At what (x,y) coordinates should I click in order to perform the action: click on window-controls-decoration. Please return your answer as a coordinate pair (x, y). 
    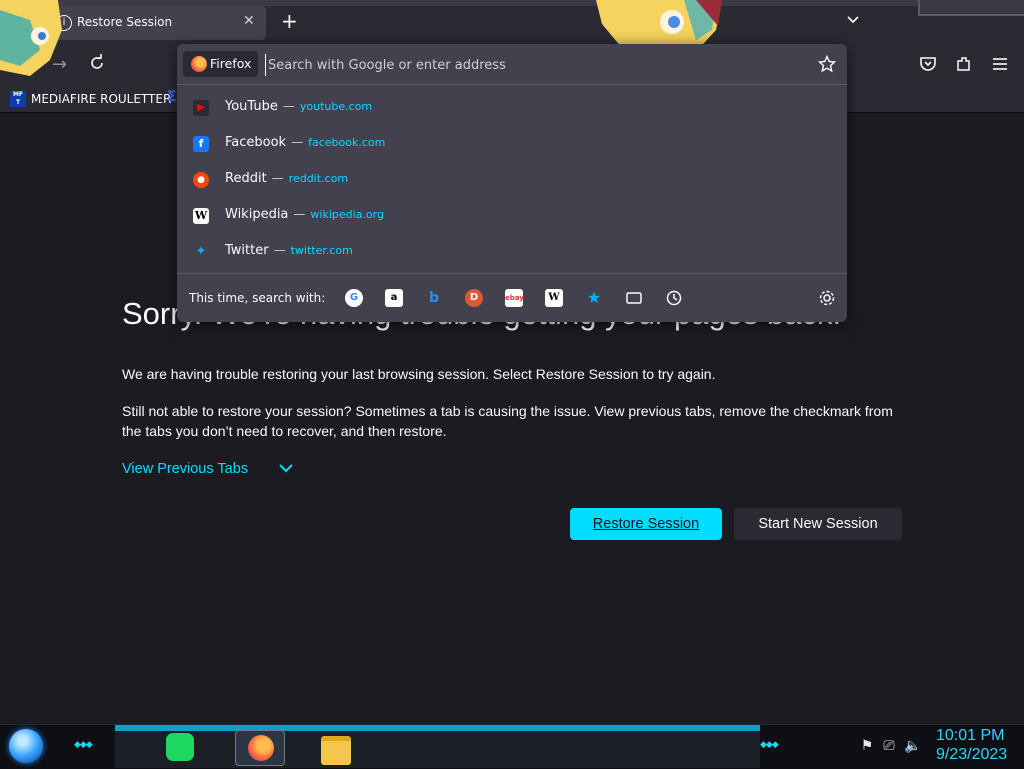
    Looking at the image, I should click on (971, 8).